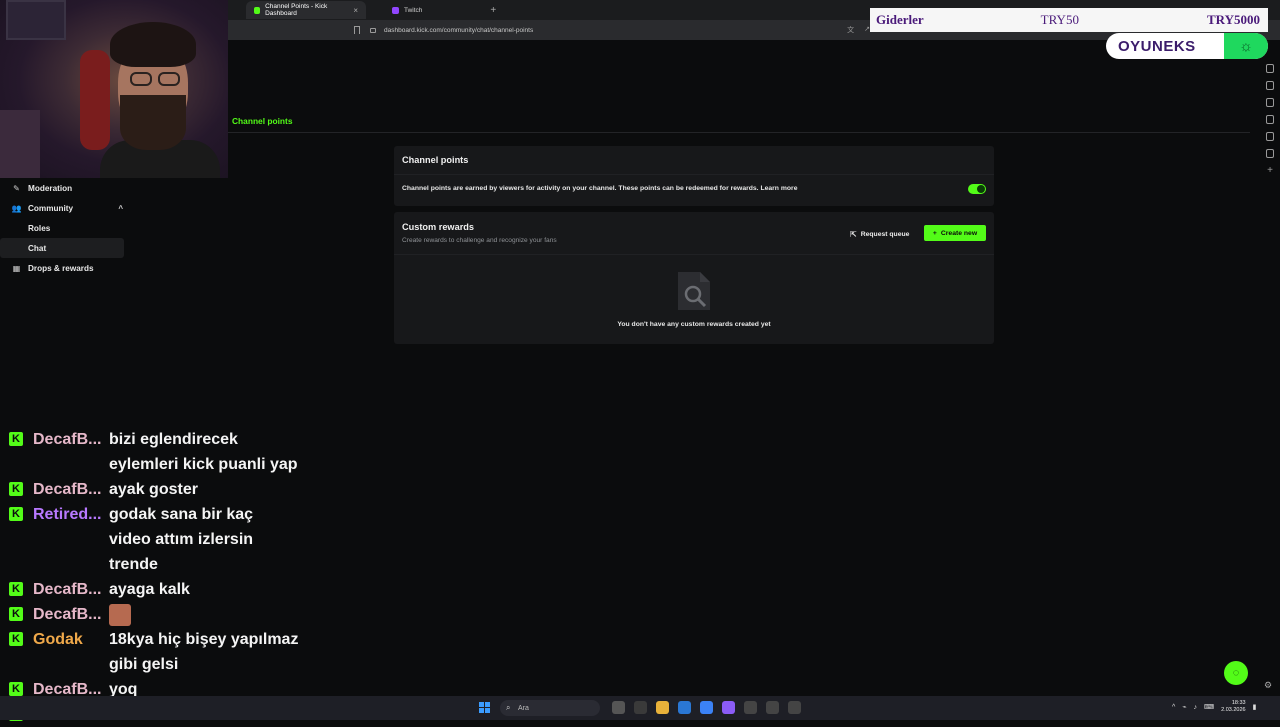  I want to click on notes-icon, so click(1270, 119).